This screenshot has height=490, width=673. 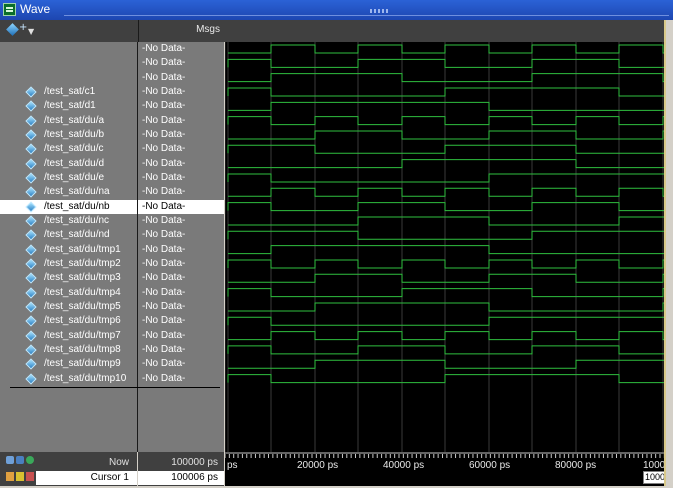 I want to click on tick-label: ps, so click(x=232, y=465).